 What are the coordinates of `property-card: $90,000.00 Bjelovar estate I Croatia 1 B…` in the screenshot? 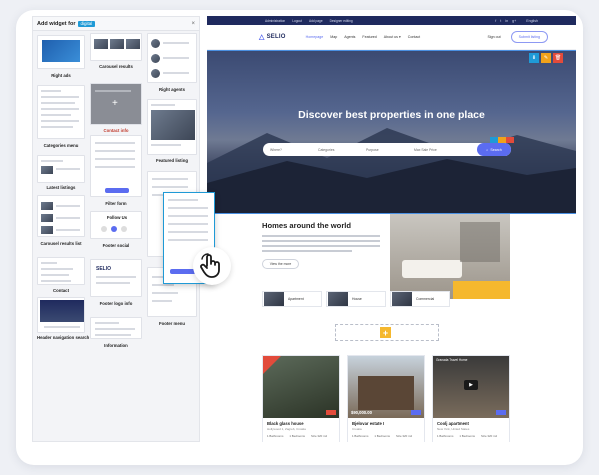 It's located at (386, 398).